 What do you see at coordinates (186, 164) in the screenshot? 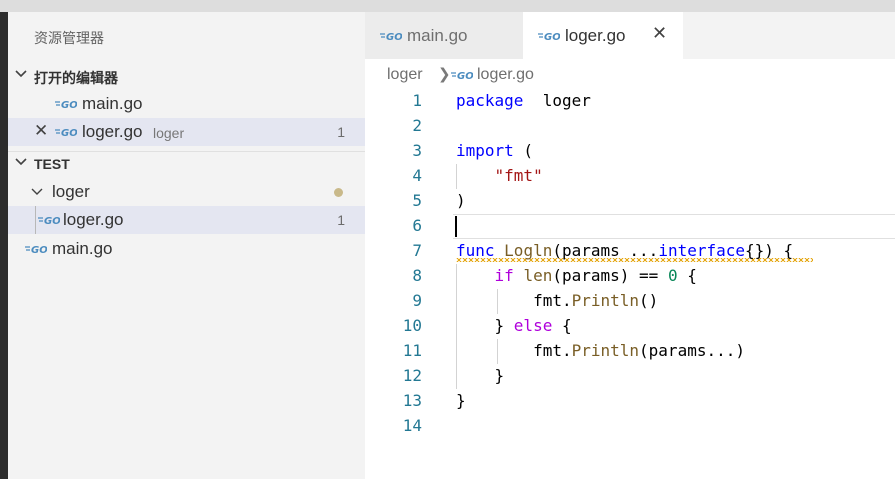
I see `workspace-header: TEST` at bounding box center [186, 164].